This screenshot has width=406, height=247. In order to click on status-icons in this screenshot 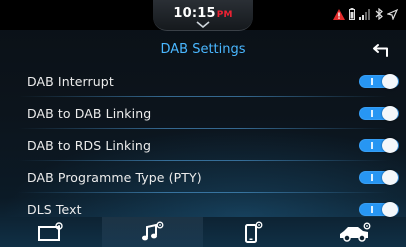, I will do `click(365, 14)`.